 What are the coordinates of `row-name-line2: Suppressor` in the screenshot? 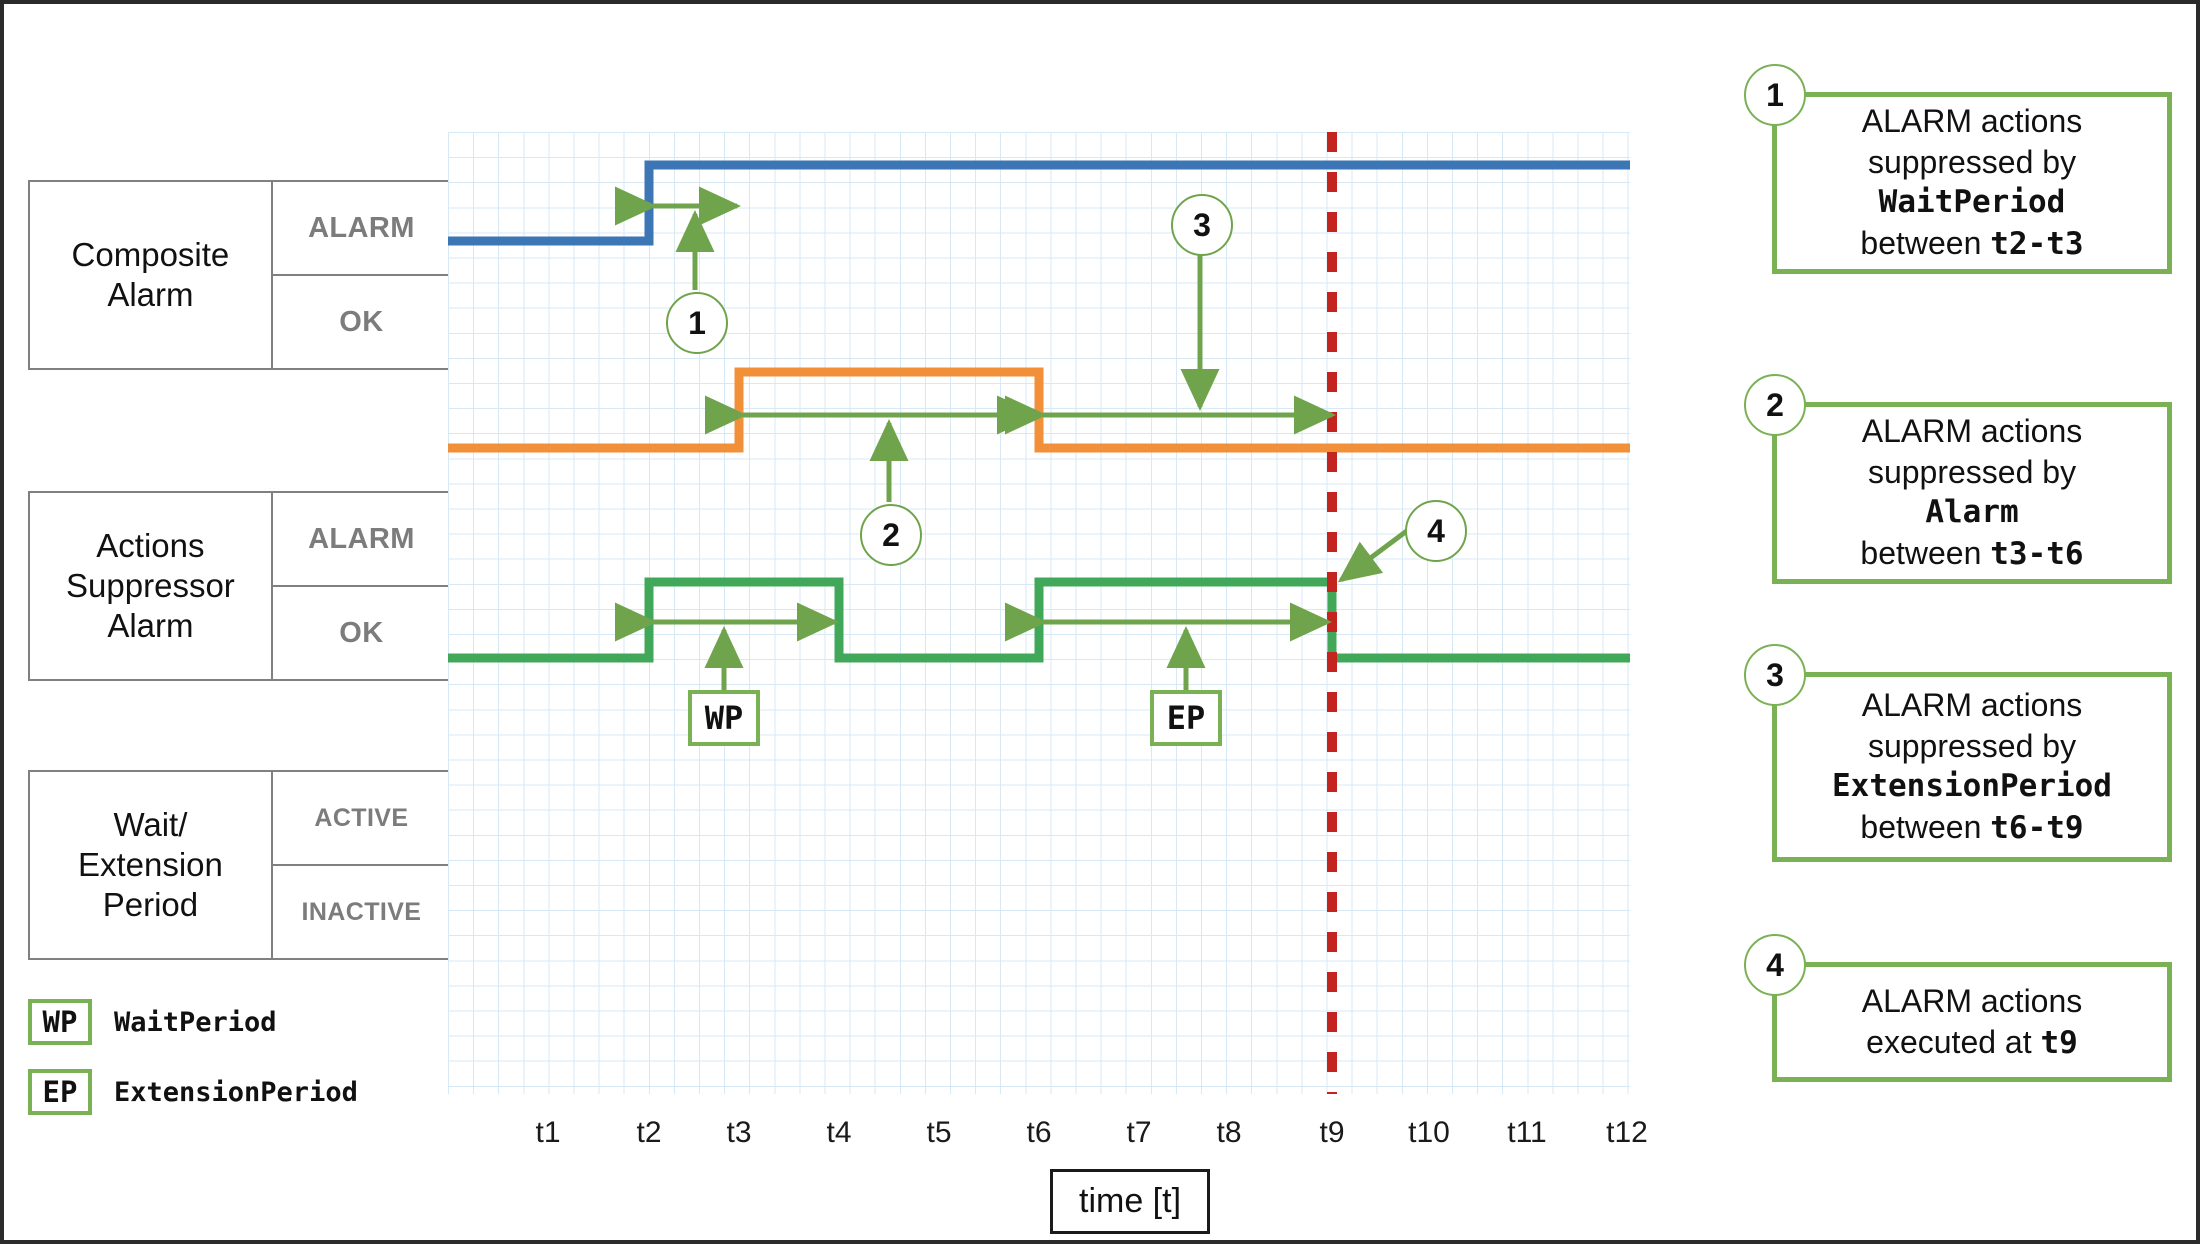 It's located at (150, 585).